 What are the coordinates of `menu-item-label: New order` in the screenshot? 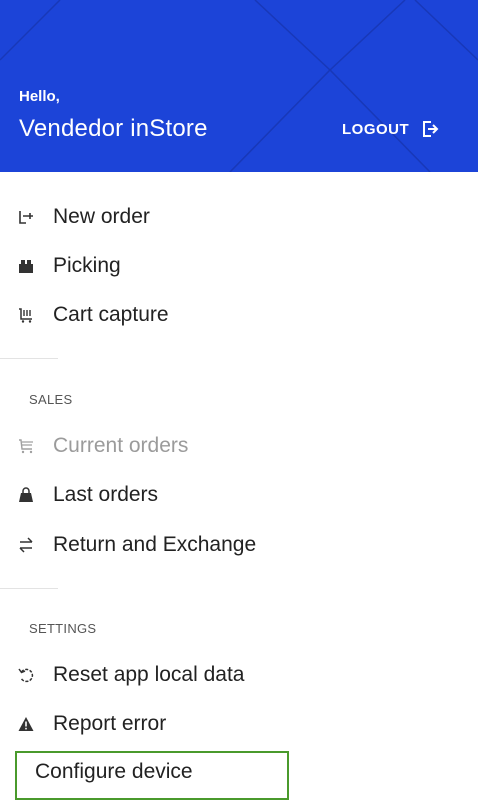 It's located at (101, 216).